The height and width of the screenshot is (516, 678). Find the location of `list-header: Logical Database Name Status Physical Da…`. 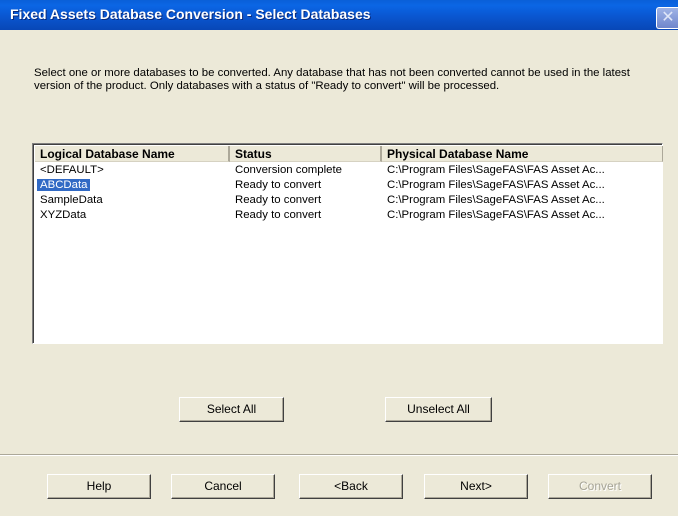

list-header: Logical Database Name Status Physical Da… is located at coordinates (349, 154).